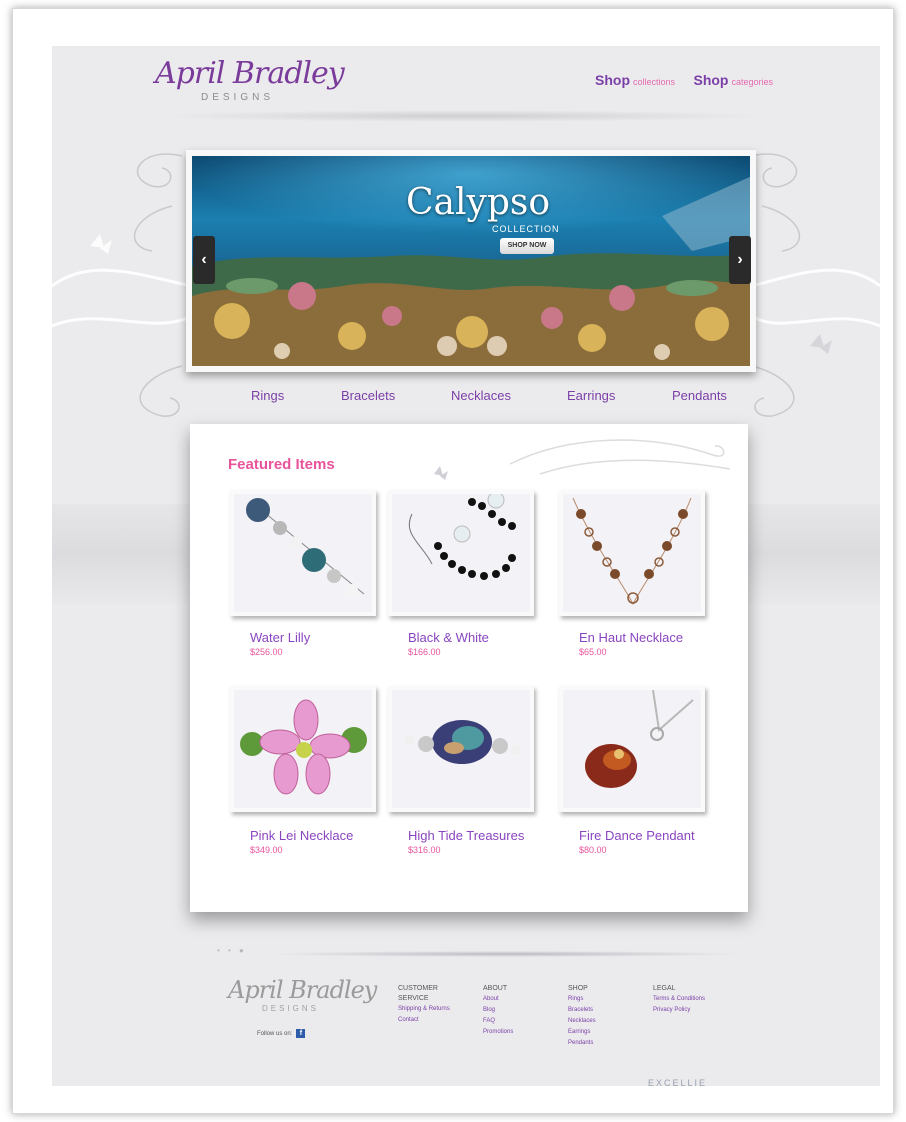 This screenshot has height=1122, width=906. What do you see at coordinates (232, 950) in the screenshot?
I see `footer-dots-decoration: • • ●` at bounding box center [232, 950].